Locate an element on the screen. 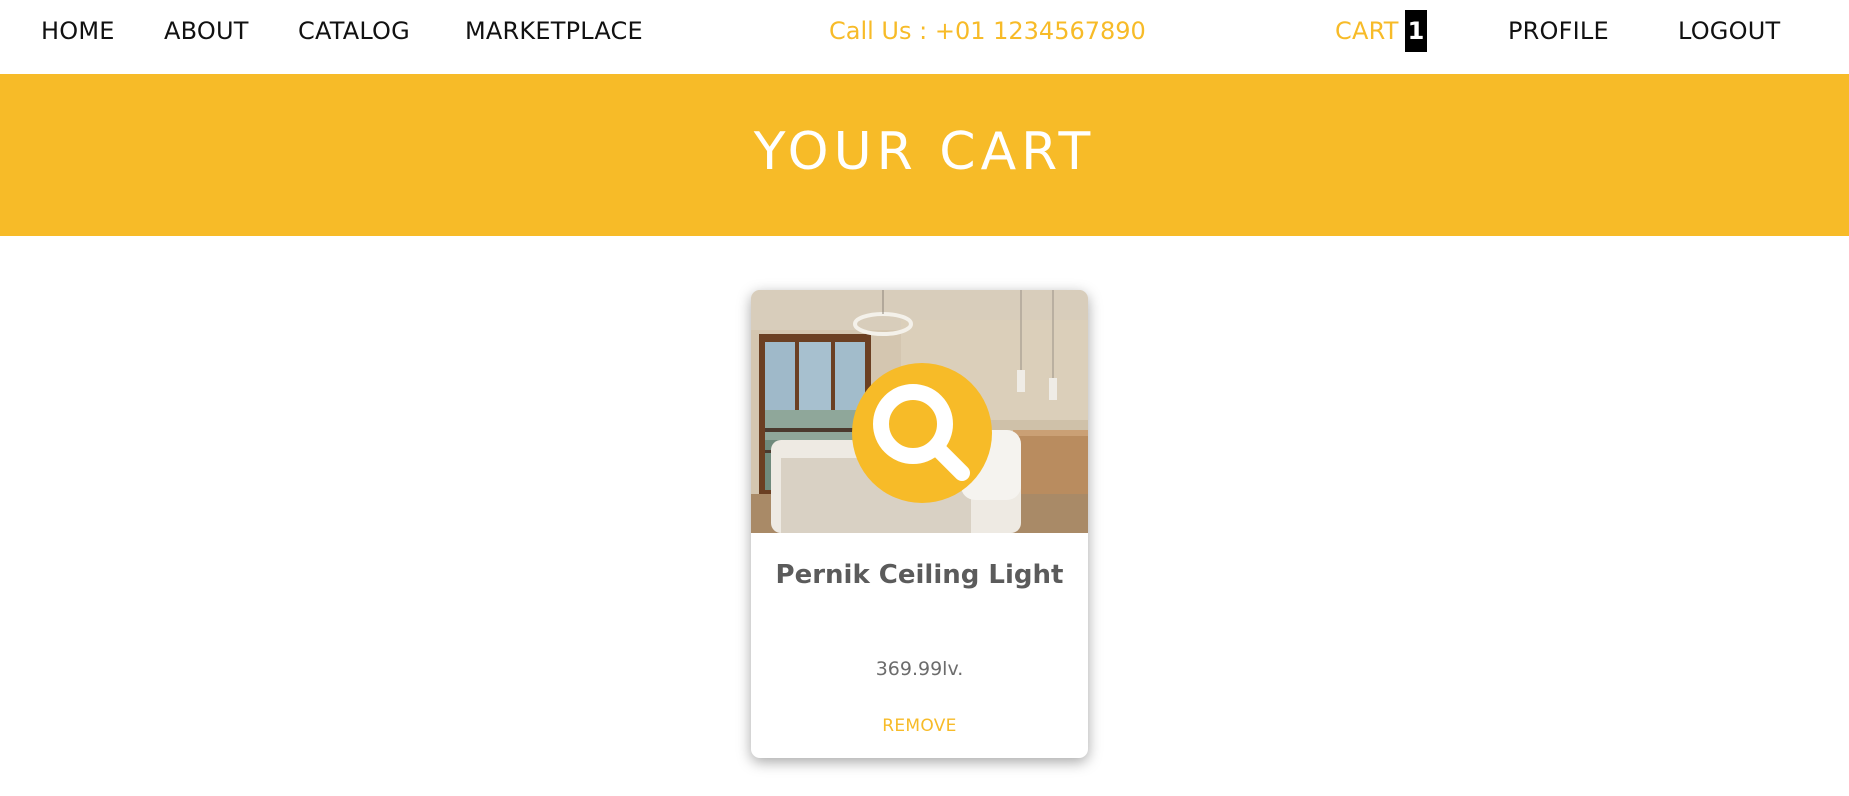  nav-about-link: ABOUT is located at coordinates (206, 31).